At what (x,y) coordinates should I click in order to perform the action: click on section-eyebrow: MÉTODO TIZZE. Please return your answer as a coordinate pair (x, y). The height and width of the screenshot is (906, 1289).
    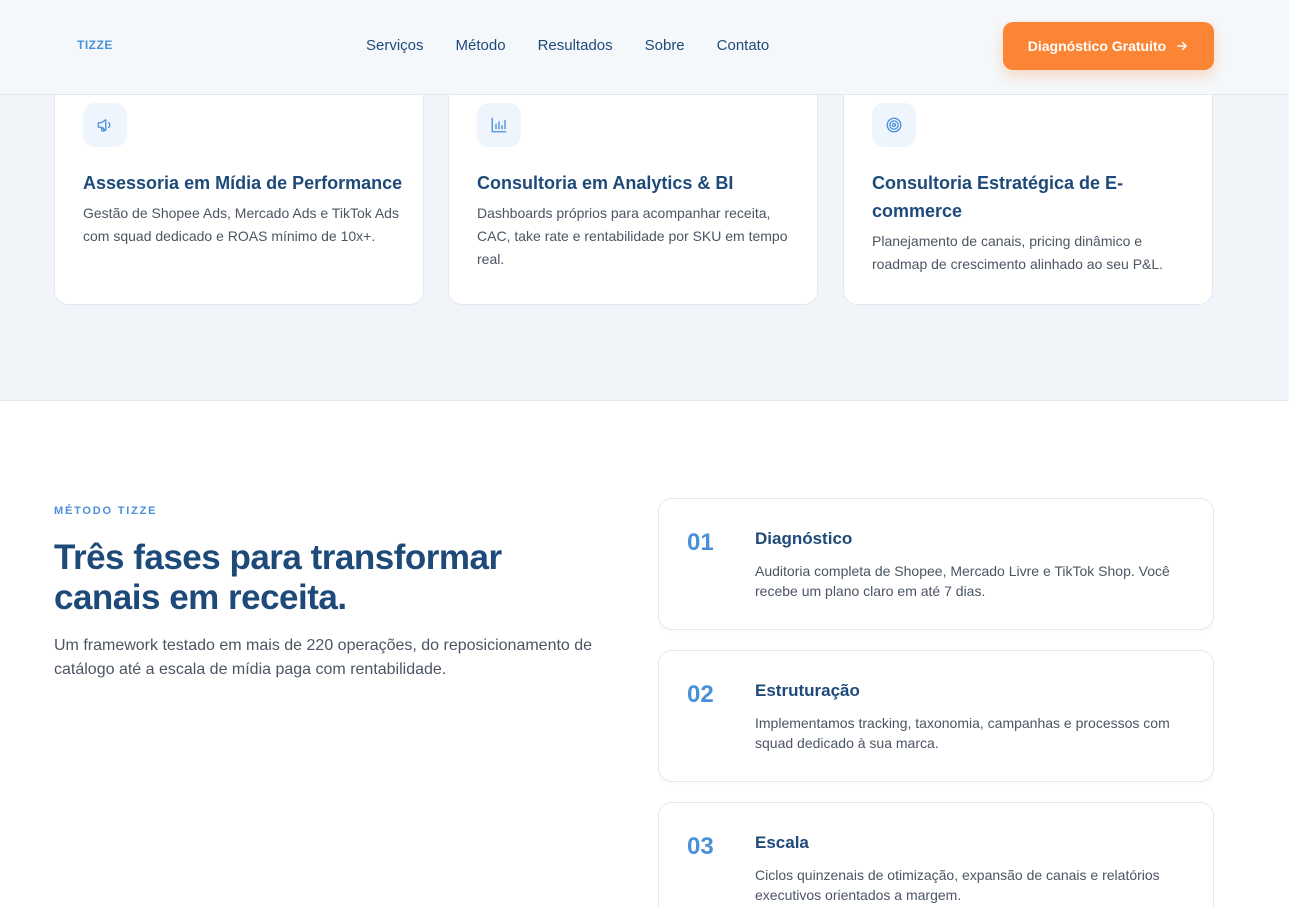
    Looking at the image, I should click on (106, 511).